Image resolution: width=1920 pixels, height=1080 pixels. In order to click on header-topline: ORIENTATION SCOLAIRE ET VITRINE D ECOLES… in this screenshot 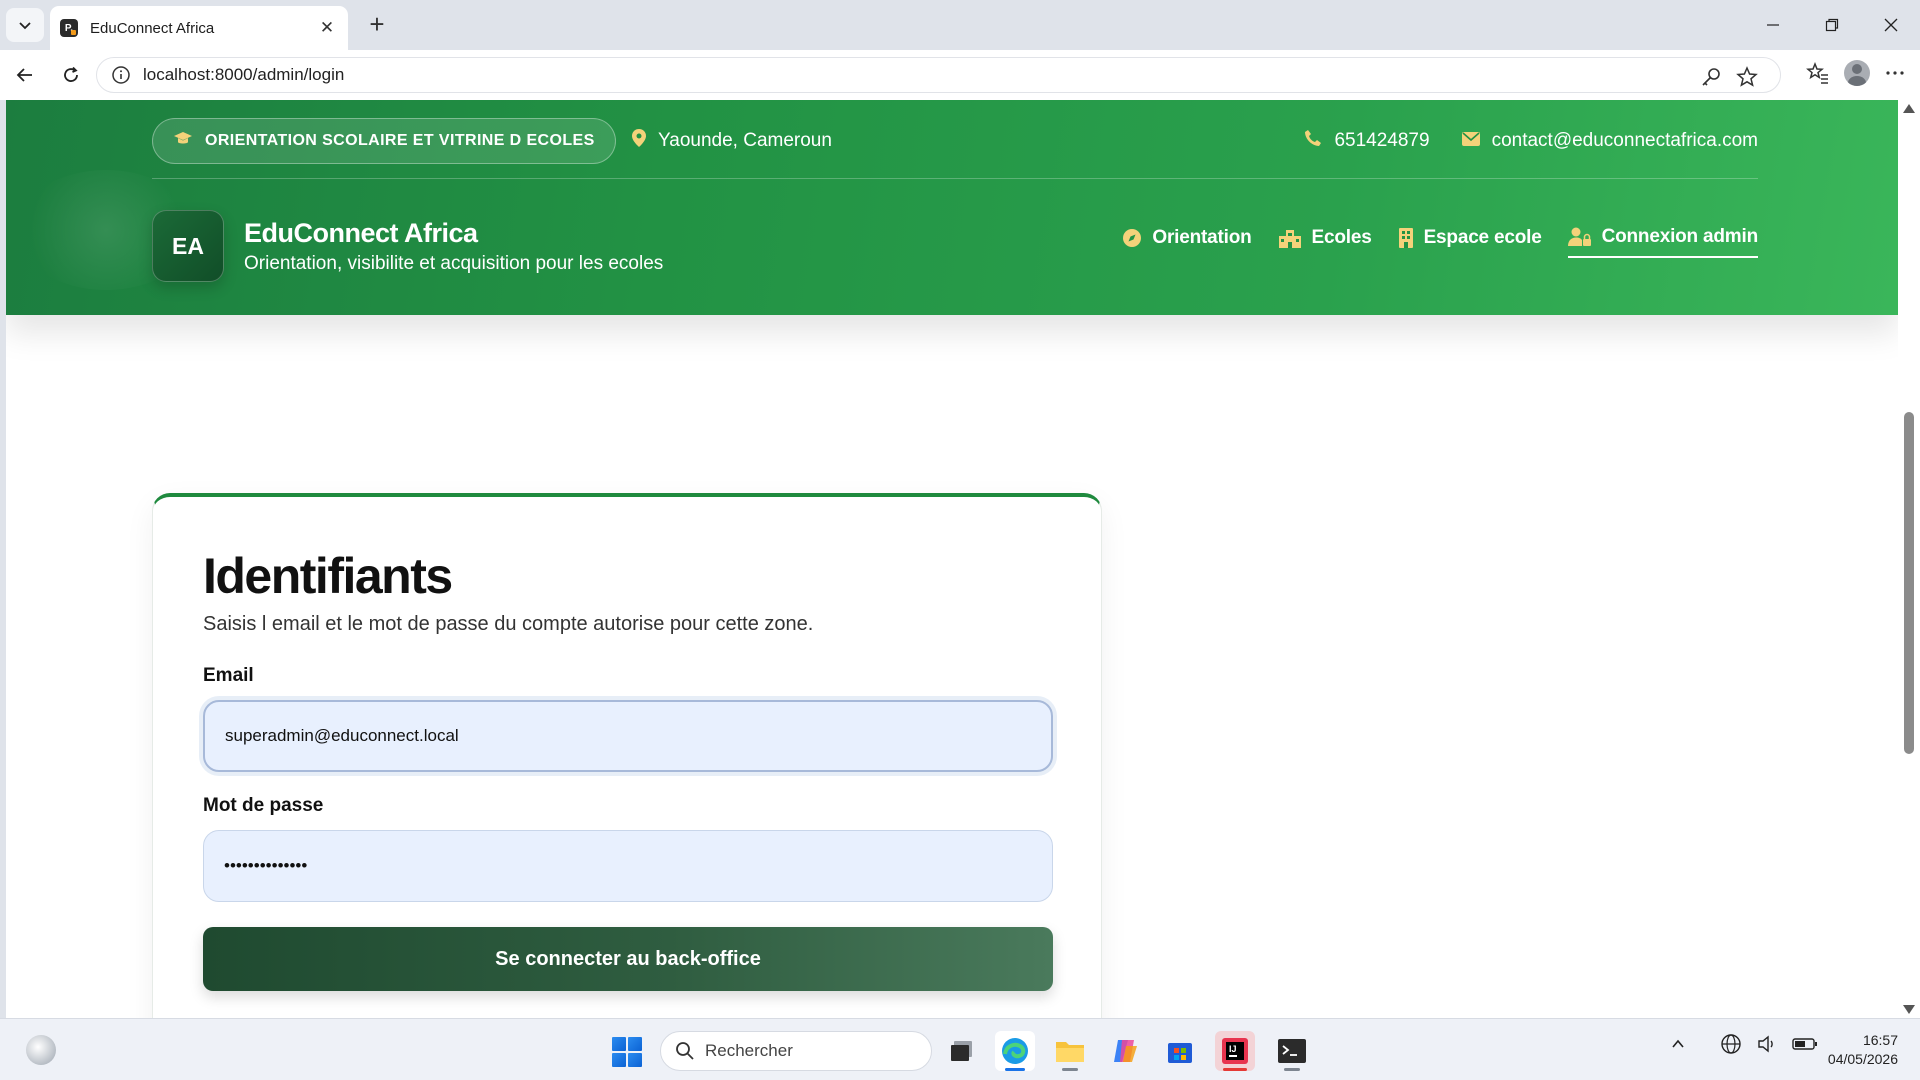, I will do `click(955, 141)`.